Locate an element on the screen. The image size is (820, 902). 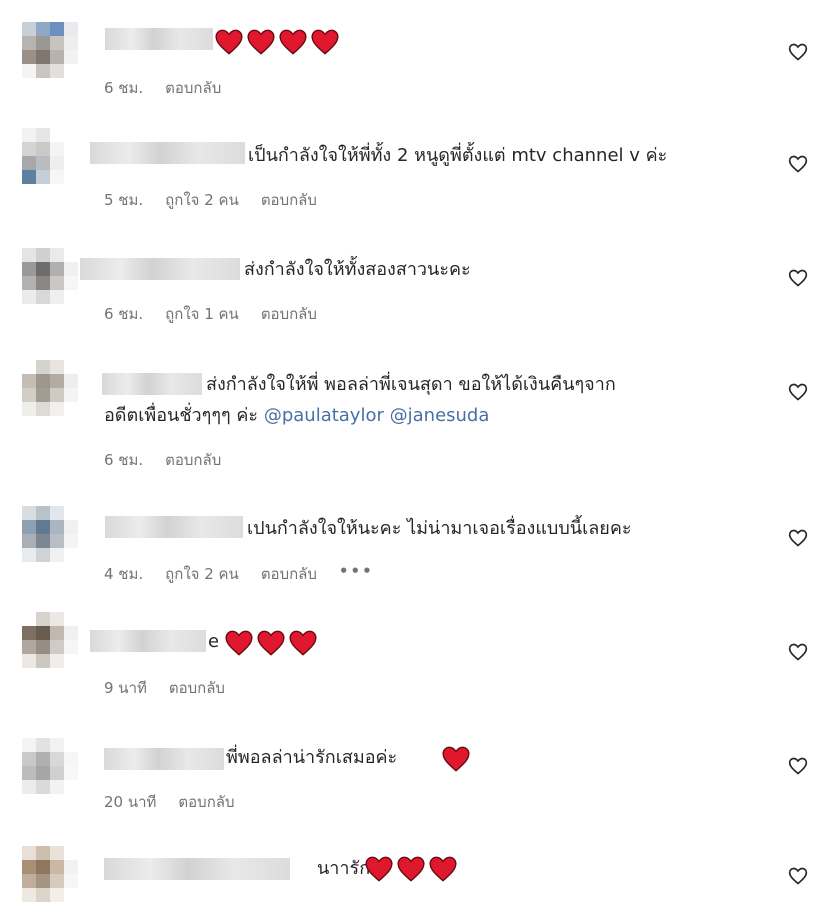
comment-time: 9 นาที is located at coordinates (125, 688).